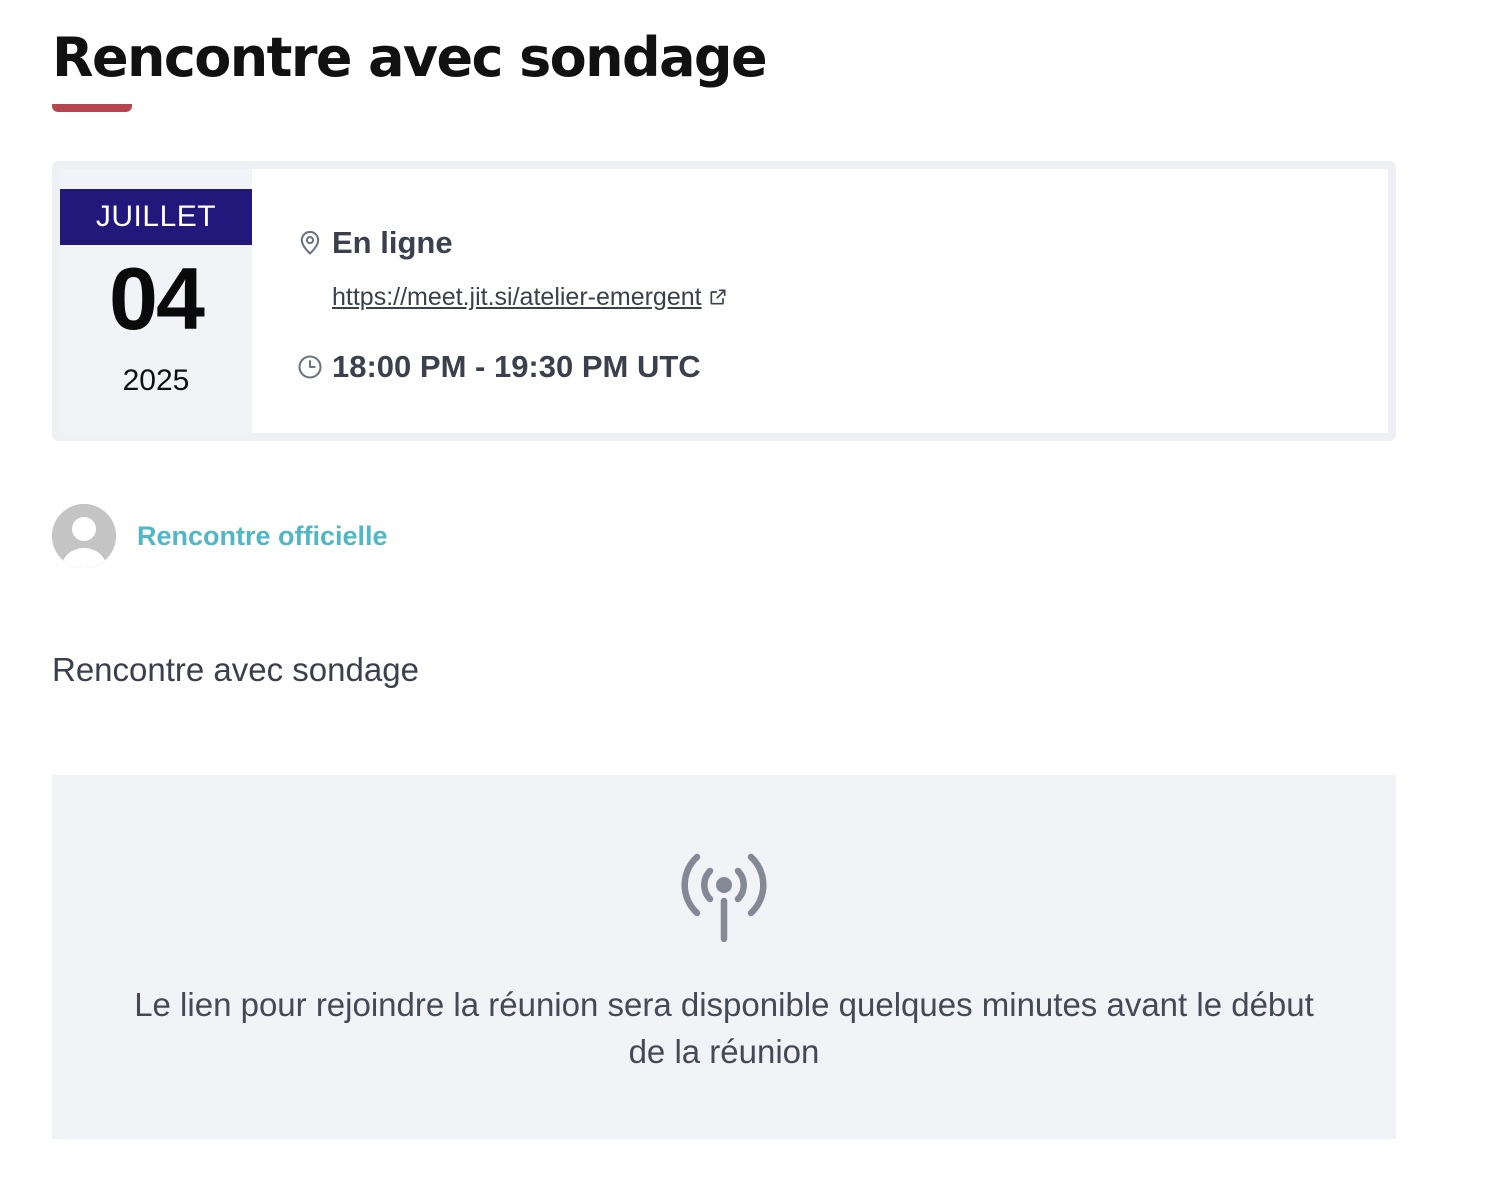 Image resolution: width=1494 pixels, height=1186 pixels. Describe the element at coordinates (262, 536) in the screenshot. I see `organizer-name-link: Rencontre officielle` at that location.